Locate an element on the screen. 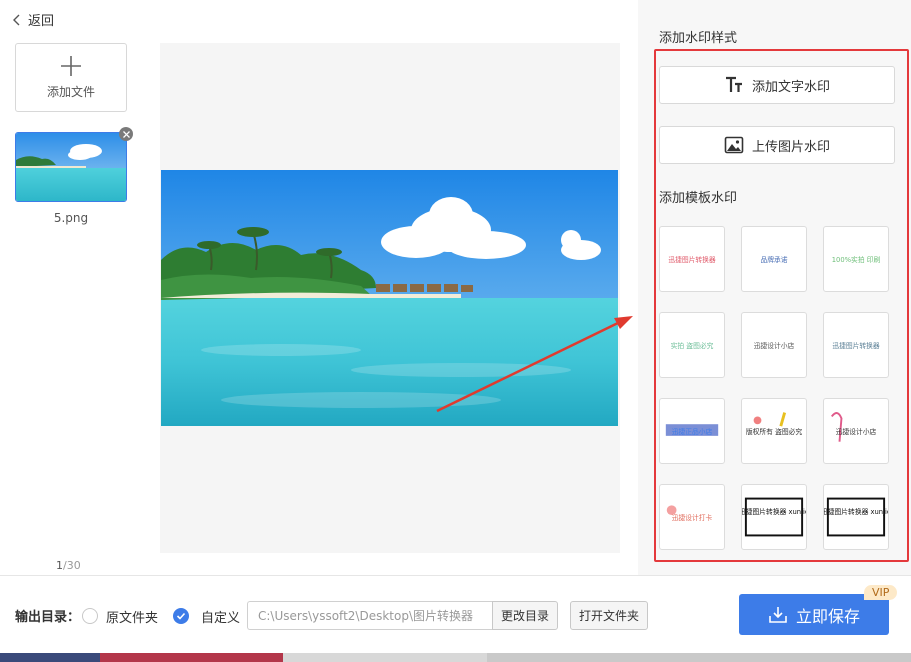  back-button: 返回 is located at coordinates (33, 19).